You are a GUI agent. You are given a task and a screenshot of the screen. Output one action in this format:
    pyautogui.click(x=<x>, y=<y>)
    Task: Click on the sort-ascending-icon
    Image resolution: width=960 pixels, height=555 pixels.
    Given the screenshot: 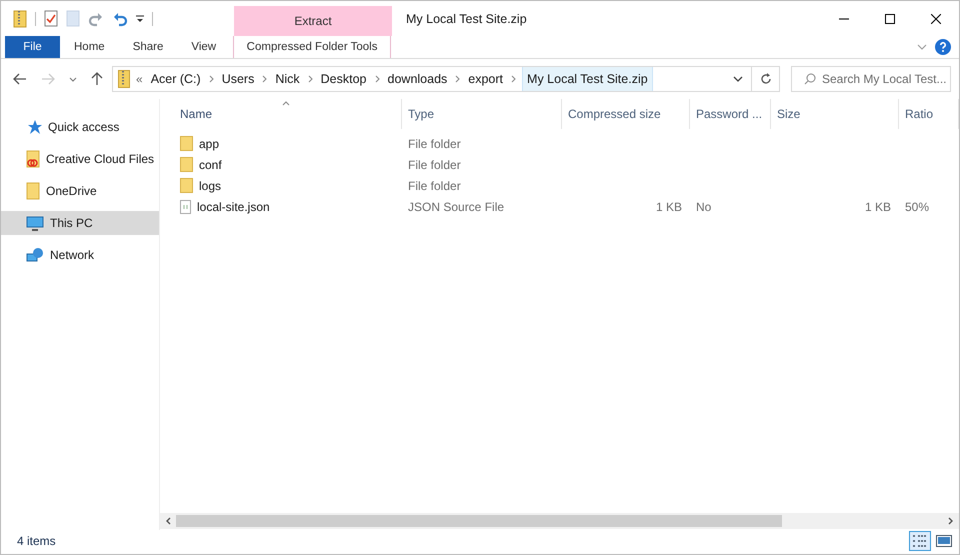 What is the action you would take?
    pyautogui.click(x=286, y=103)
    